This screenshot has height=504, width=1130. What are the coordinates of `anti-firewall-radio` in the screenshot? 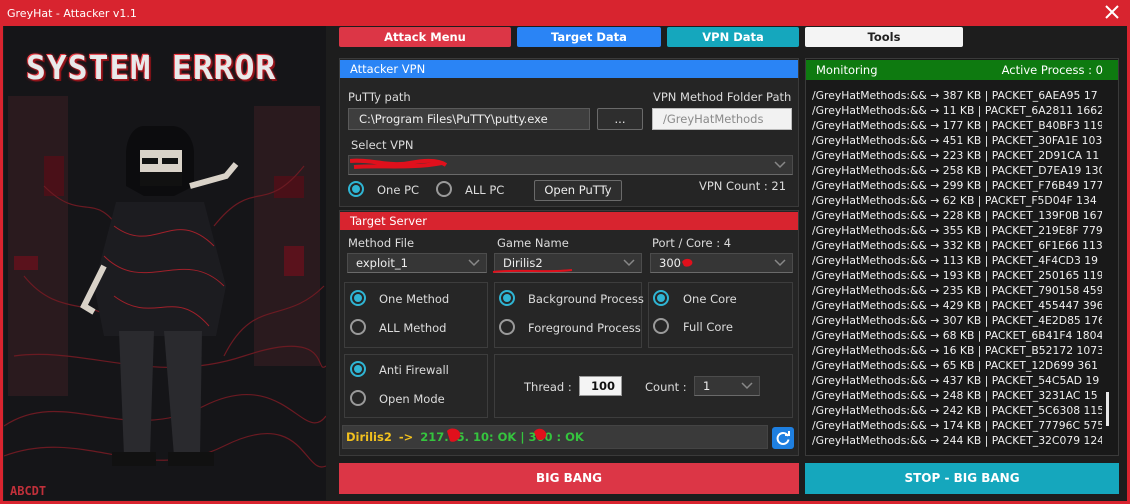 It's located at (358, 369).